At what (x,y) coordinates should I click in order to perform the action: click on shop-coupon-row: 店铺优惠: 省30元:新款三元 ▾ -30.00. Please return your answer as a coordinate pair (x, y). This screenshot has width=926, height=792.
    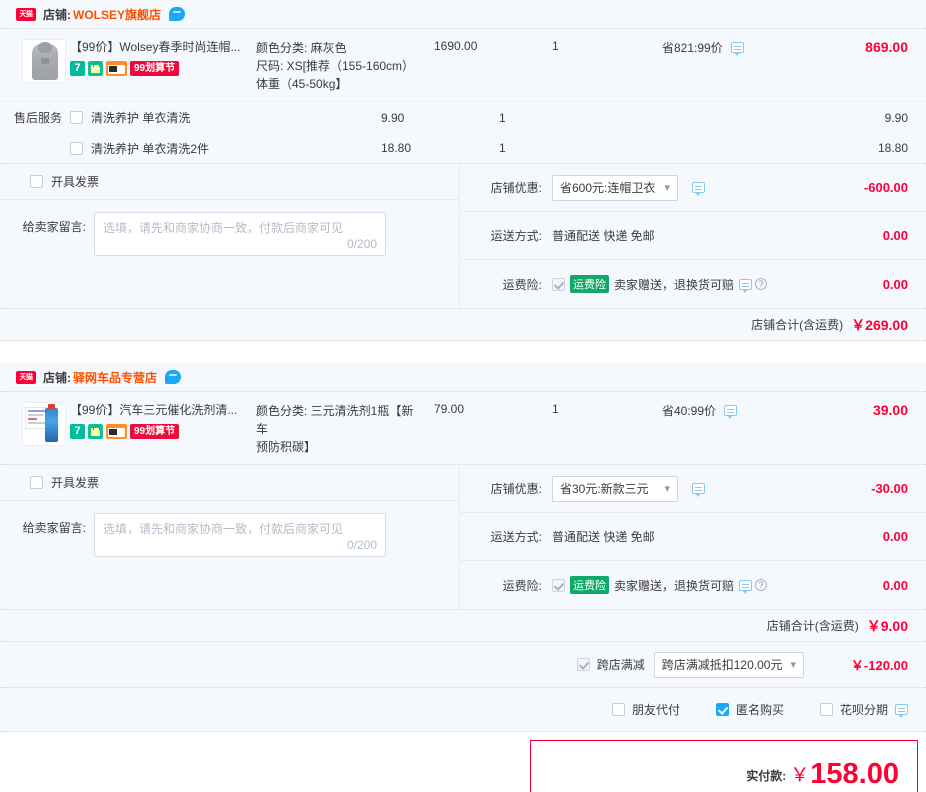
    Looking at the image, I should click on (693, 489).